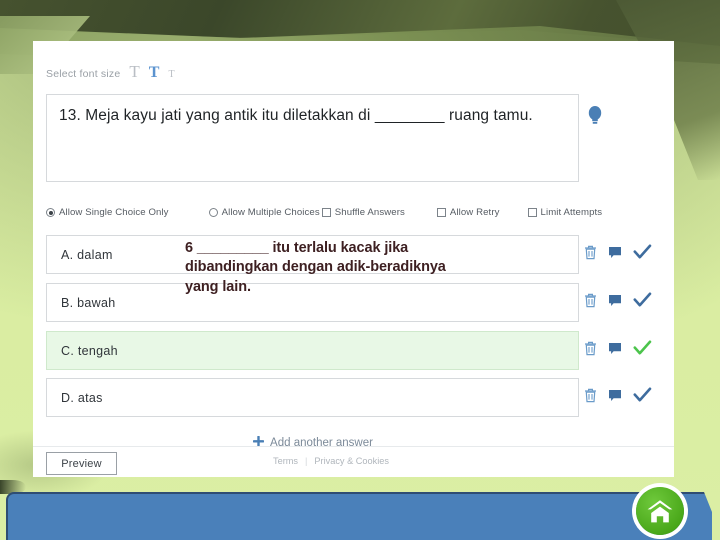 Image resolution: width=720 pixels, height=540 pixels. I want to click on answer-row: D. atas, so click(312, 397).